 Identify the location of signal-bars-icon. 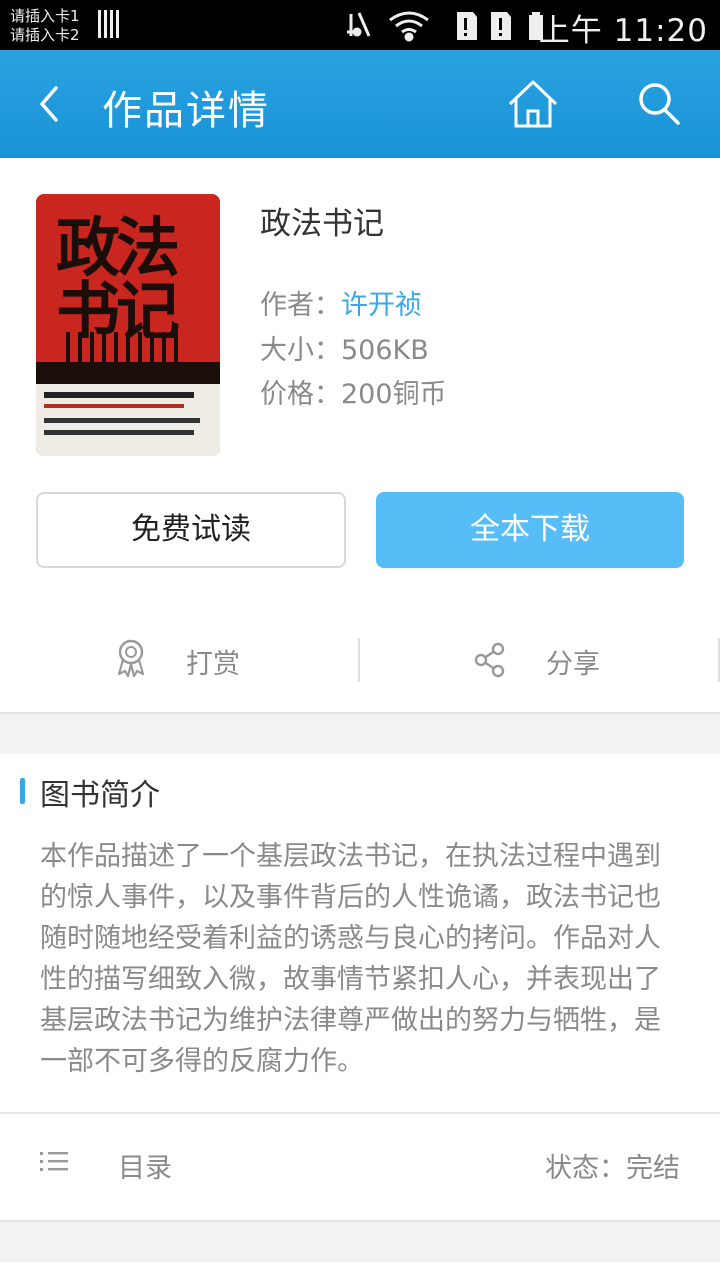
(109, 24).